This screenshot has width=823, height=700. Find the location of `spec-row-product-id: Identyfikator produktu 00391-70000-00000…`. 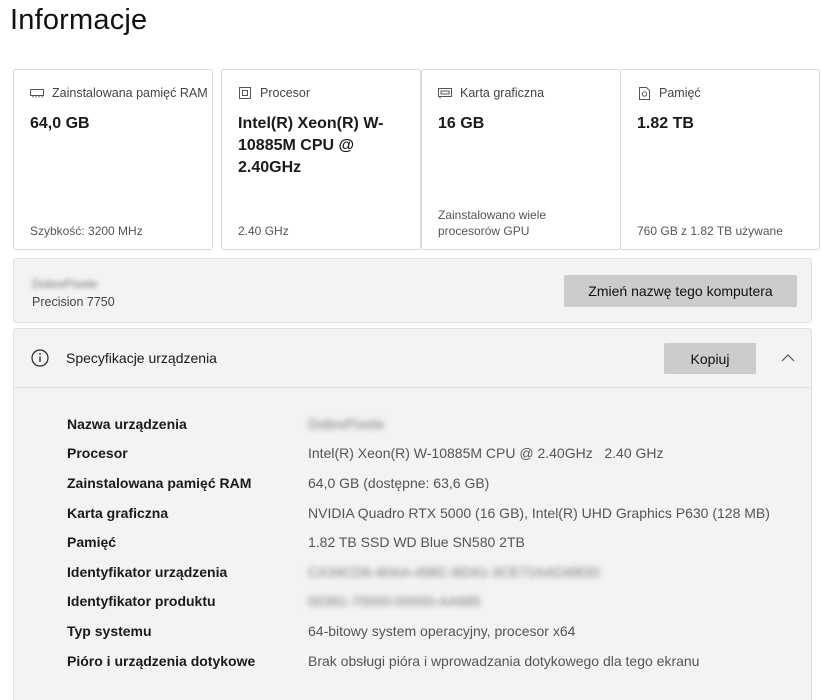

spec-row-product-id: Identyfikator produktu 00391-70000-00000… is located at coordinates (432, 602).